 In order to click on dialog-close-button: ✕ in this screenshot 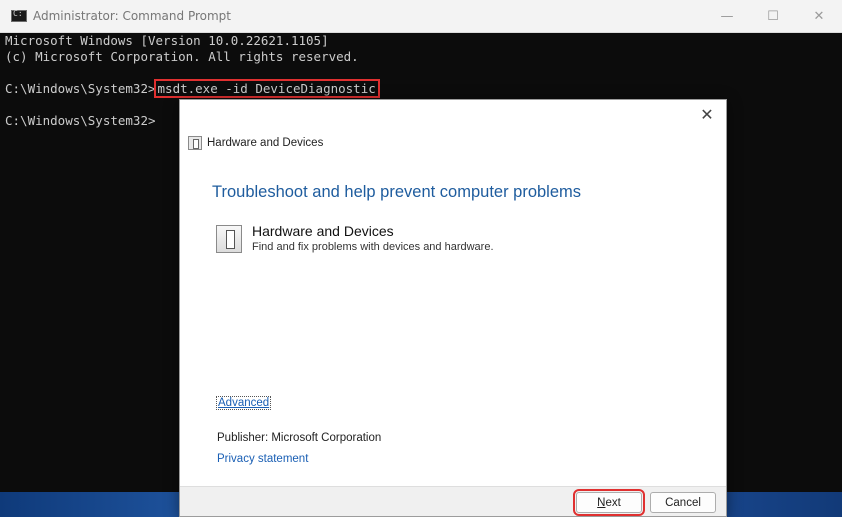, I will do `click(707, 115)`.